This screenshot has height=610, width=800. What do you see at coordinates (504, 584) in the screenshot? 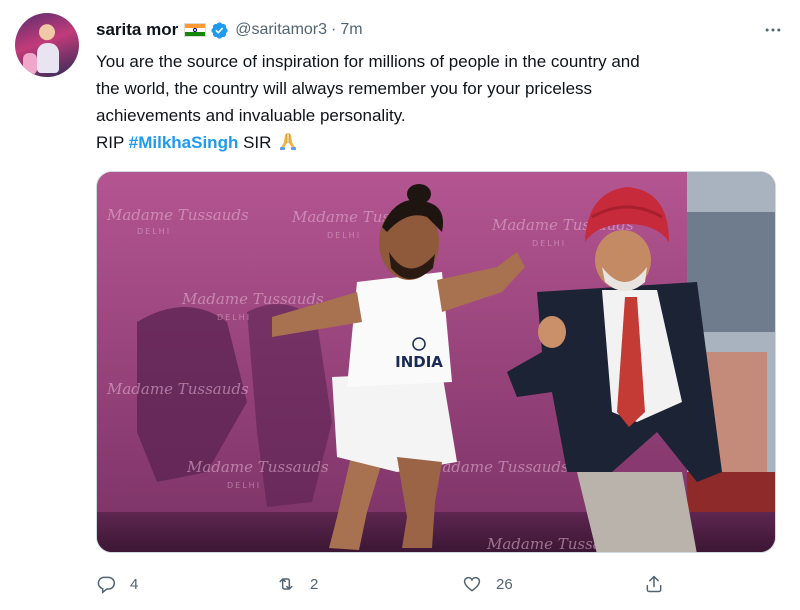
I see `like-count: 26` at bounding box center [504, 584].